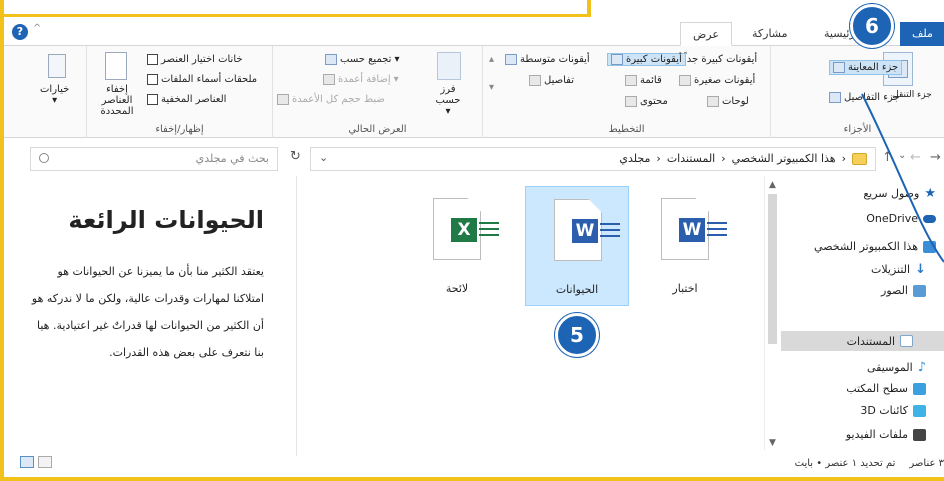 The height and width of the screenshot is (481, 944). I want to click on callout-5-badge: 5, so click(577, 335).